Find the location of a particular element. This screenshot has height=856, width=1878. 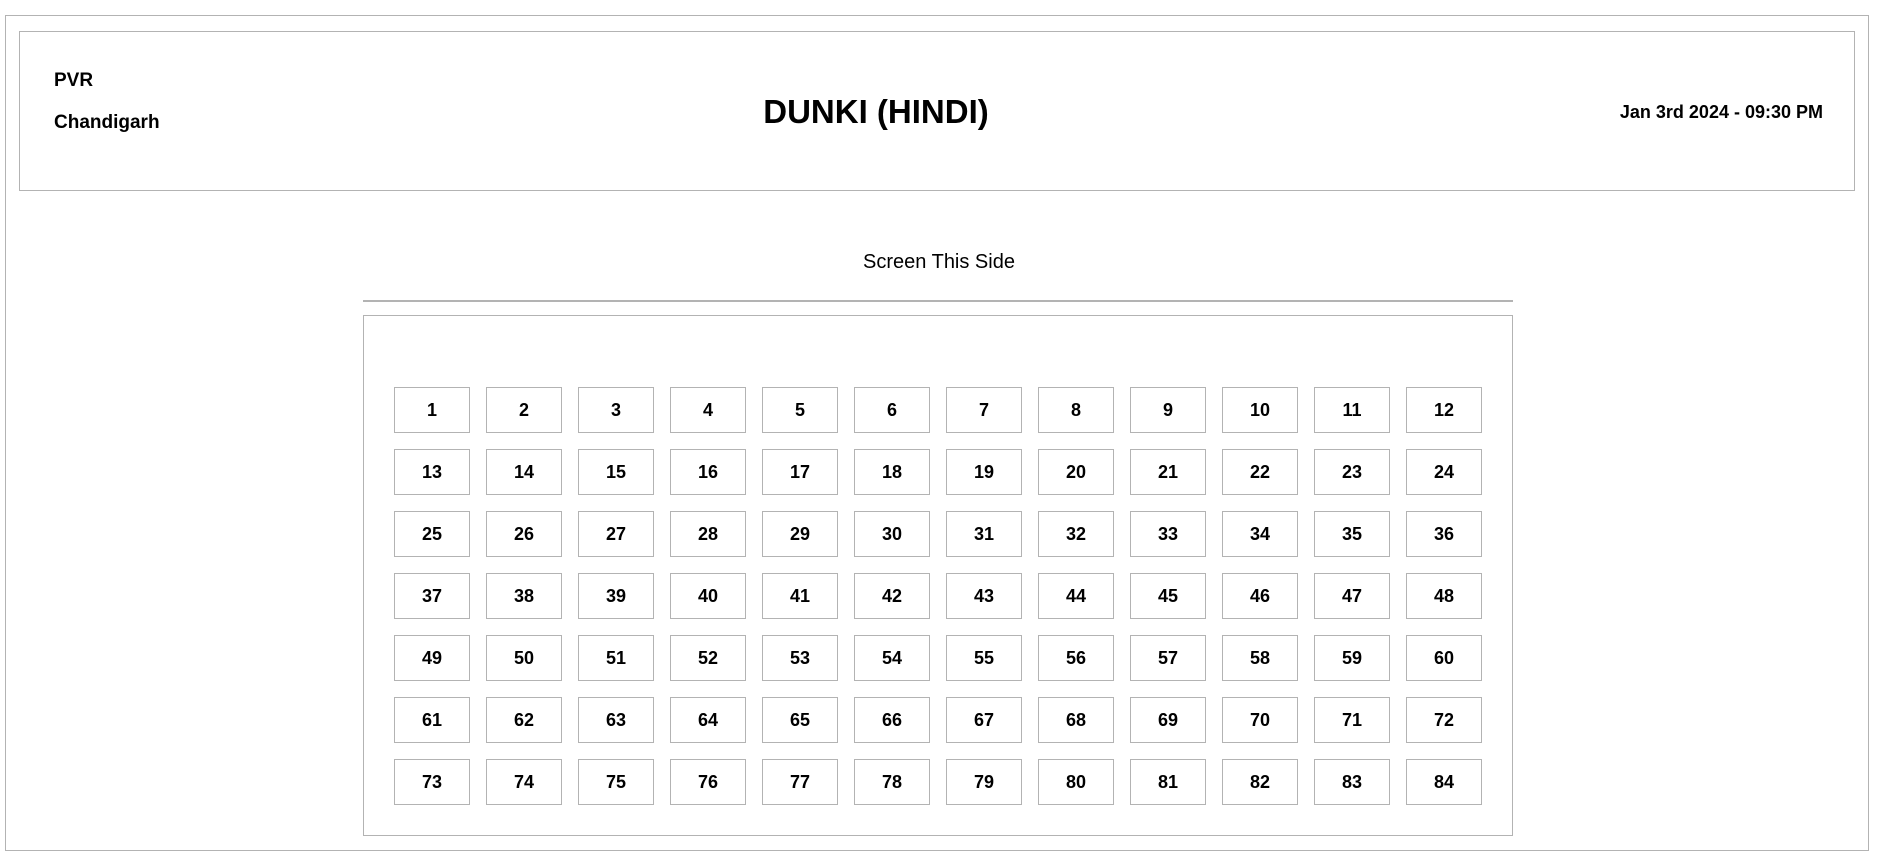

seat-6: 6 is located at coordinates (892, 410).